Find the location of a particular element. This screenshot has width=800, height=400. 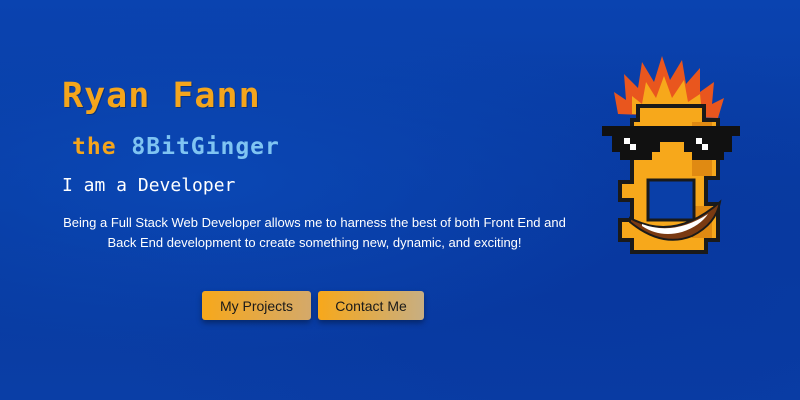

8bit-ginger-mascot-icon is located at coordinates (671, 155).